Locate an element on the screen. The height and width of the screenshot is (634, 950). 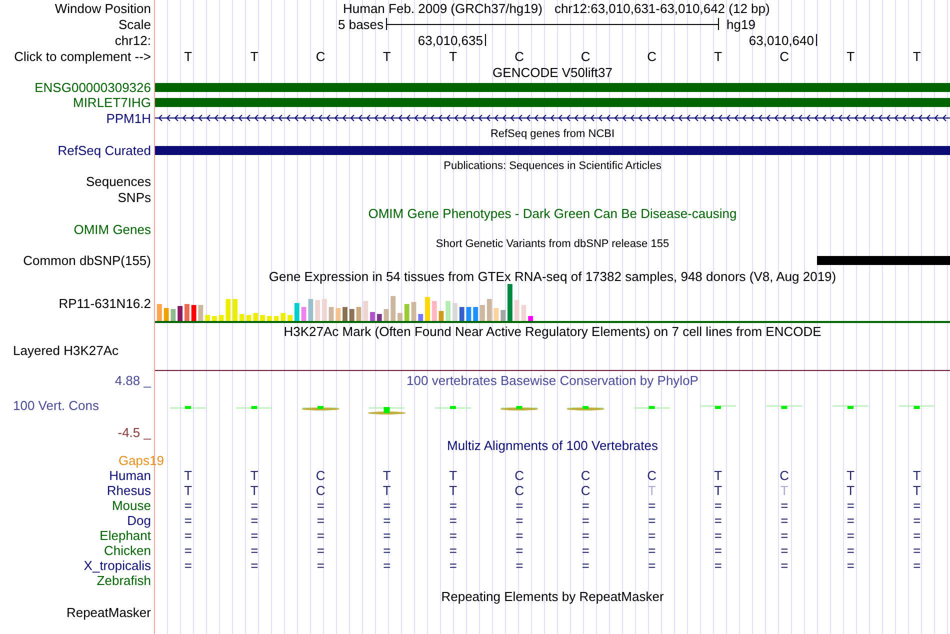
species-label: Mouse is located at coordinates (131, 505).